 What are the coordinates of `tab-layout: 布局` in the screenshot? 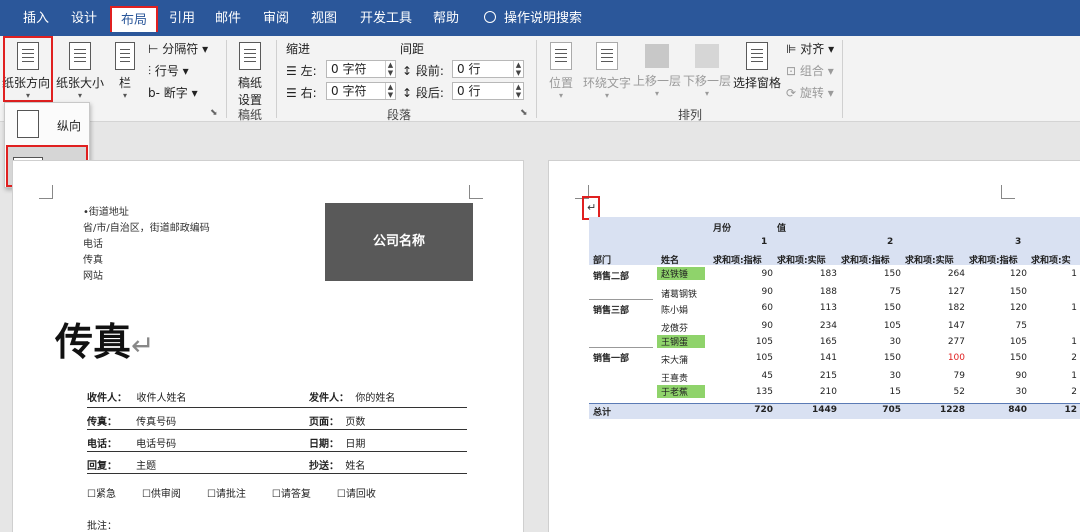 It's located at (134, 19).